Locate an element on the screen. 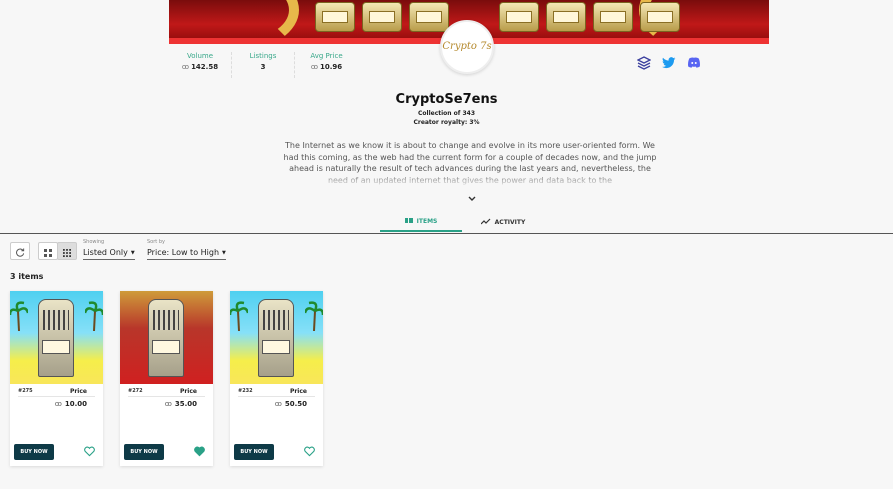 This screenshot has width=893, height=489. nft-price: ꝏ 50.50 is located at coordinates (291, 404).